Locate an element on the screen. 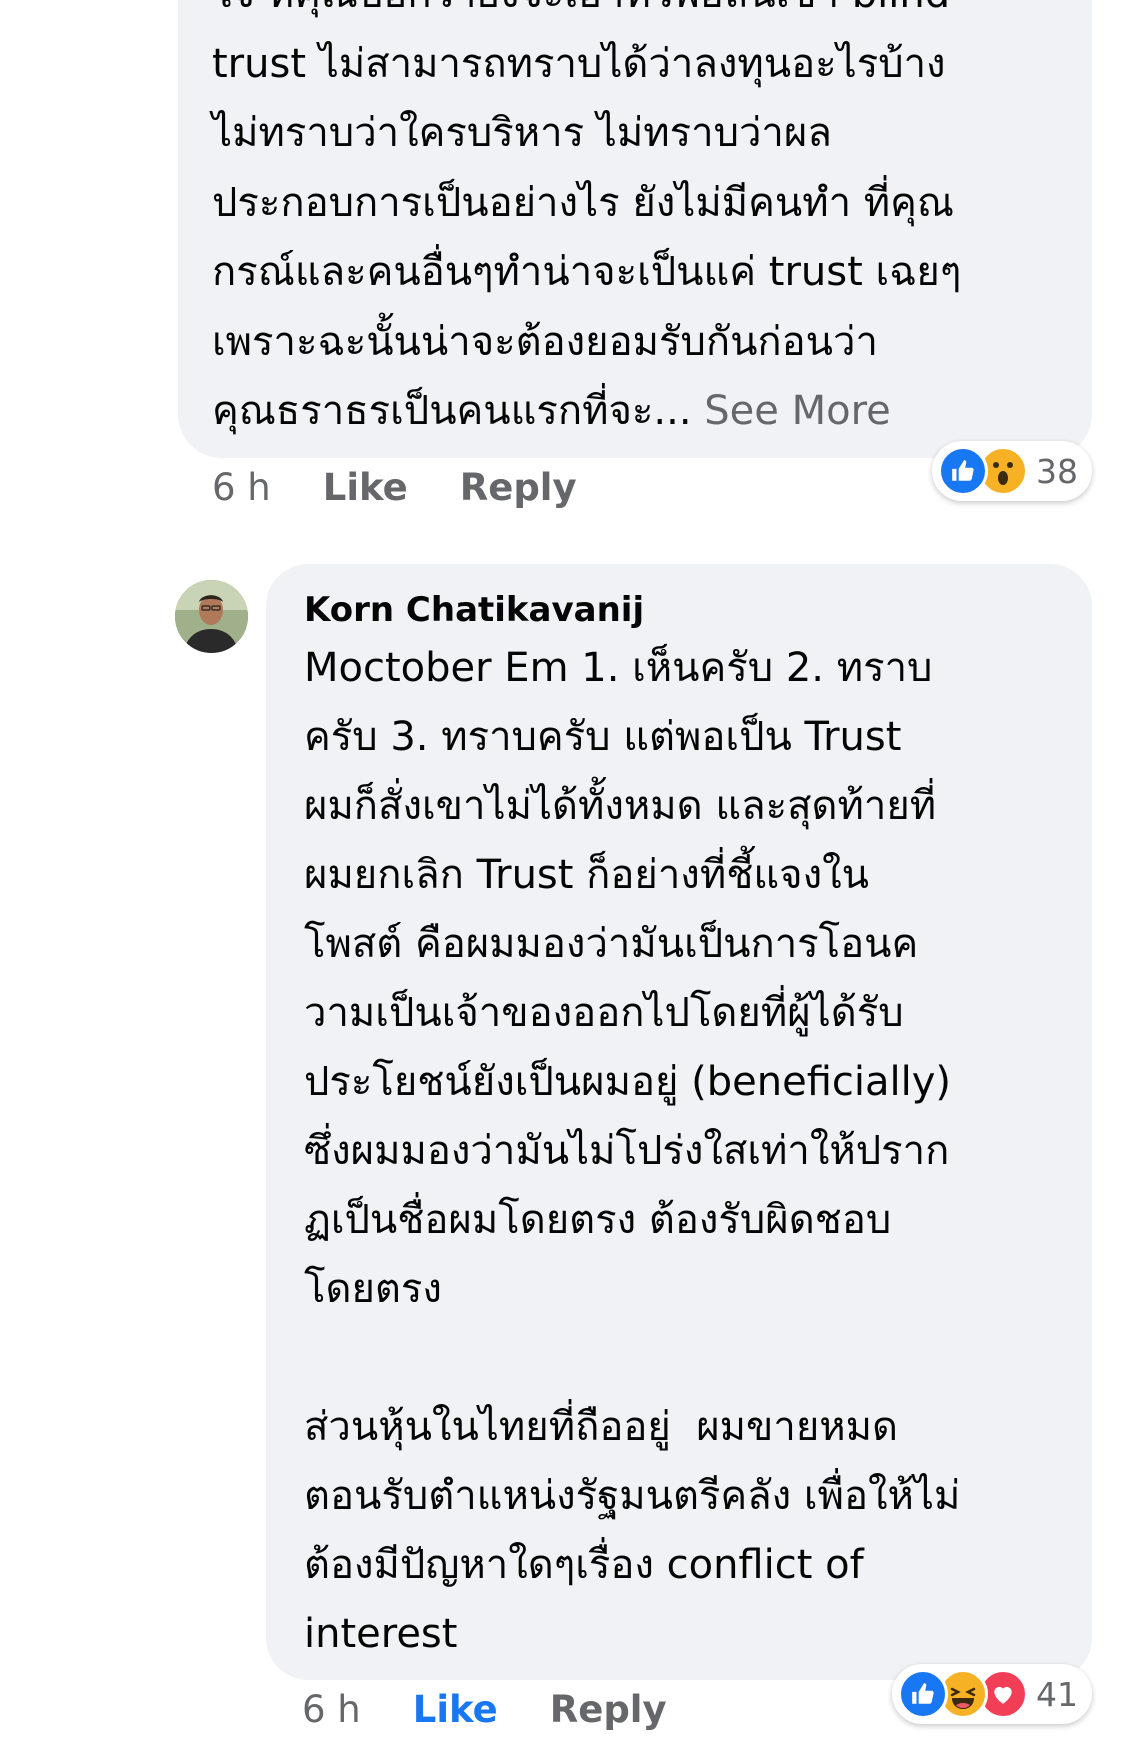  reaction-summary: 41 is located at coordinates (992, 1694).